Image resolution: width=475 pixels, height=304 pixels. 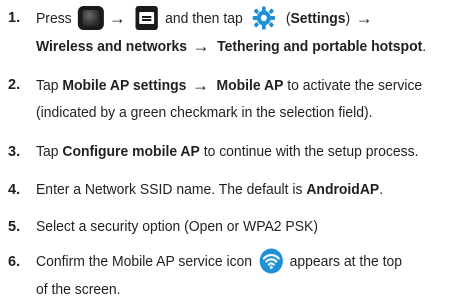 I want to click on menu-key-icon, so click(x=146, y=18).